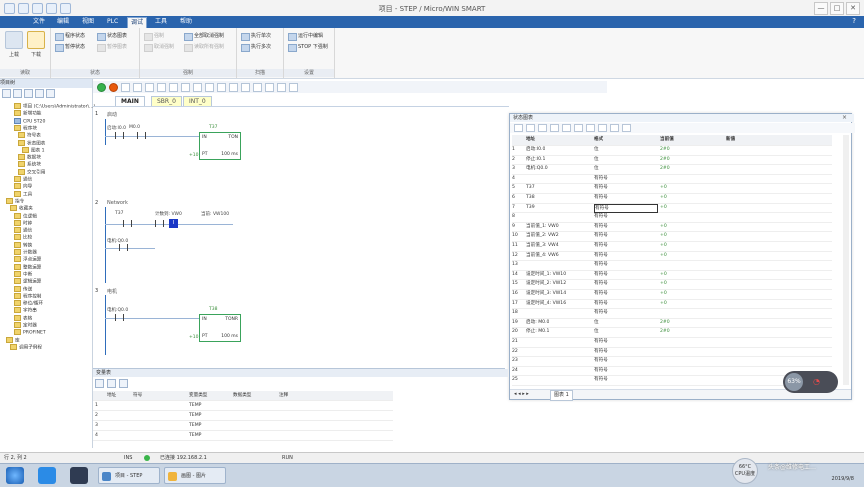 Image resolution: width=864 pixels, height=487 pixels. Describe the element at coordinates (47, 475) in the screenshot. I see `browser-icon` at that location.